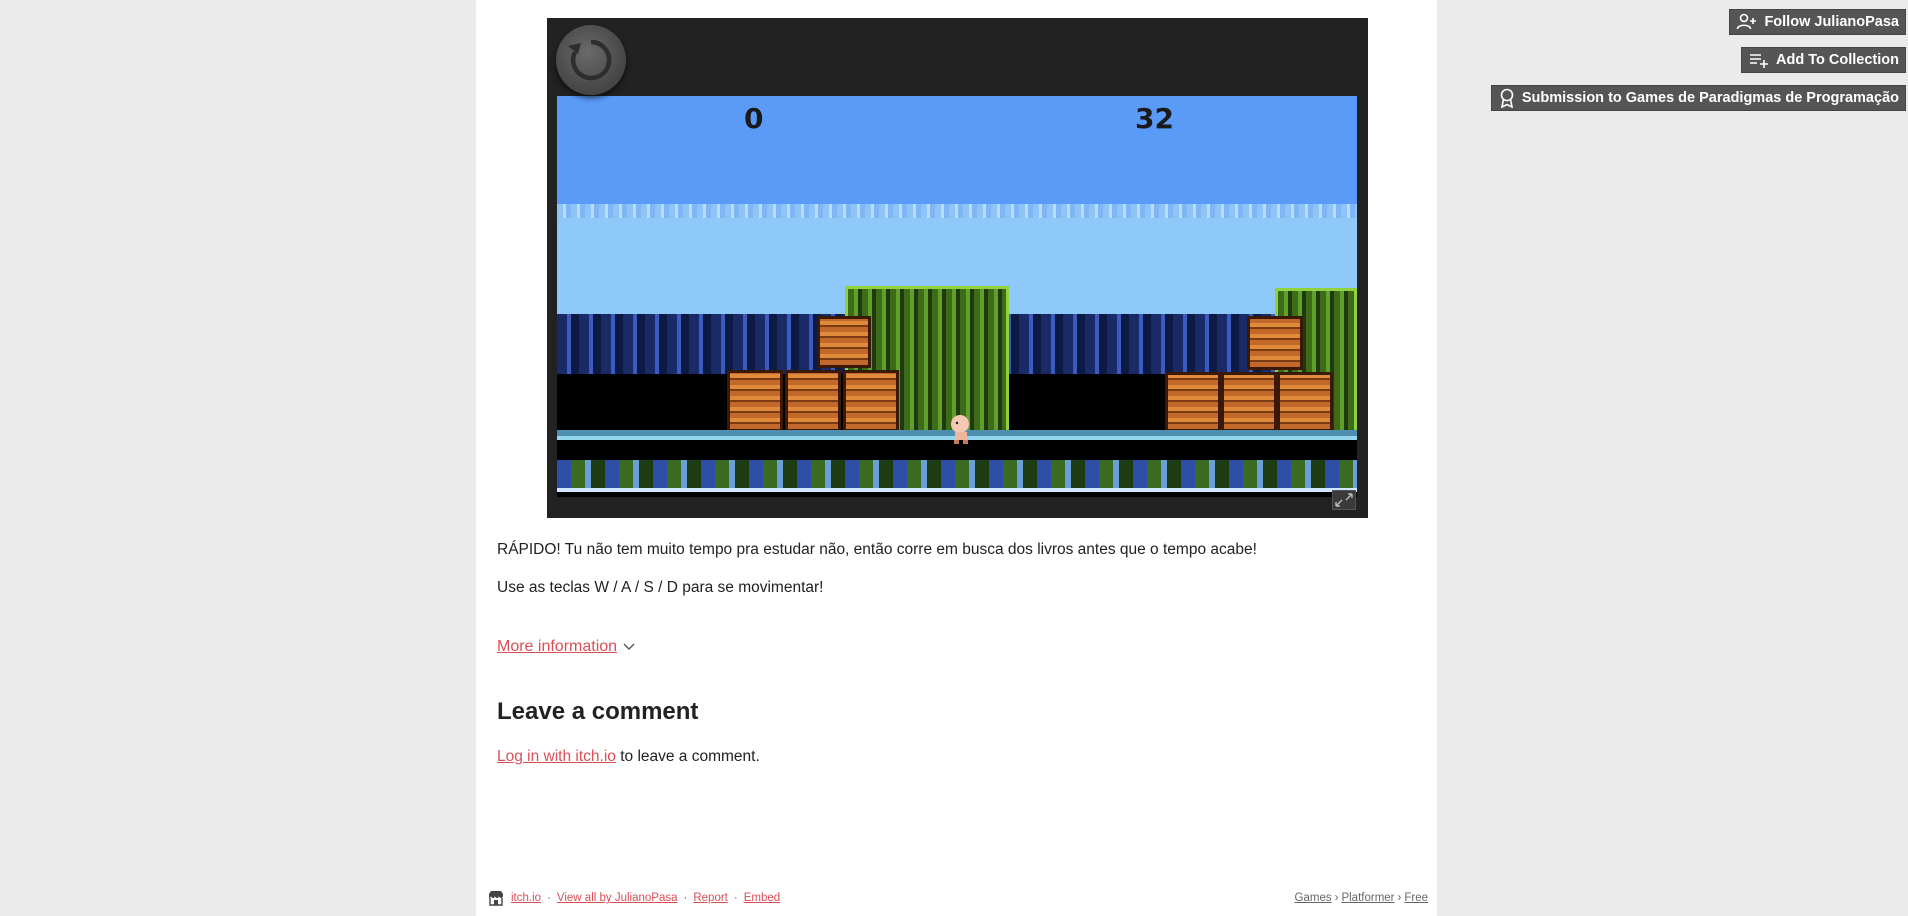 The width and height of the screenshot is (1908, 916). I want to click on more-information-label: More information, so click(557, 646).